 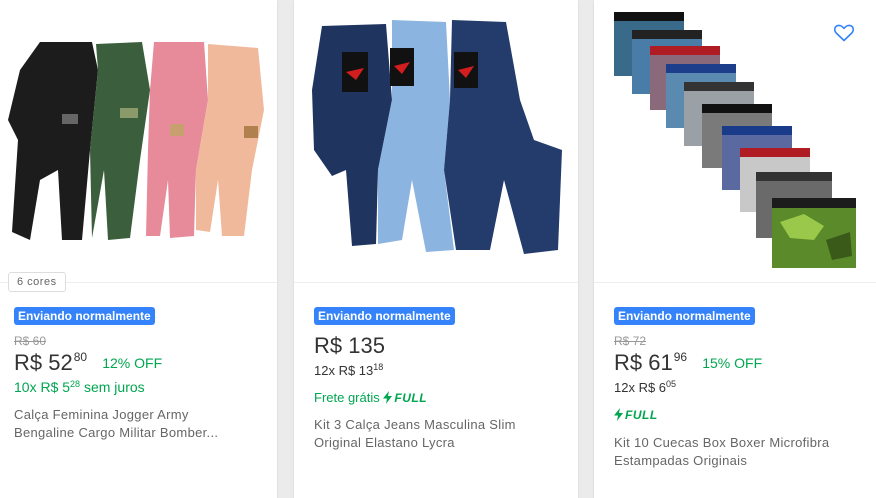 I want to click on price-integer: 52, so click(x=60, y=362).